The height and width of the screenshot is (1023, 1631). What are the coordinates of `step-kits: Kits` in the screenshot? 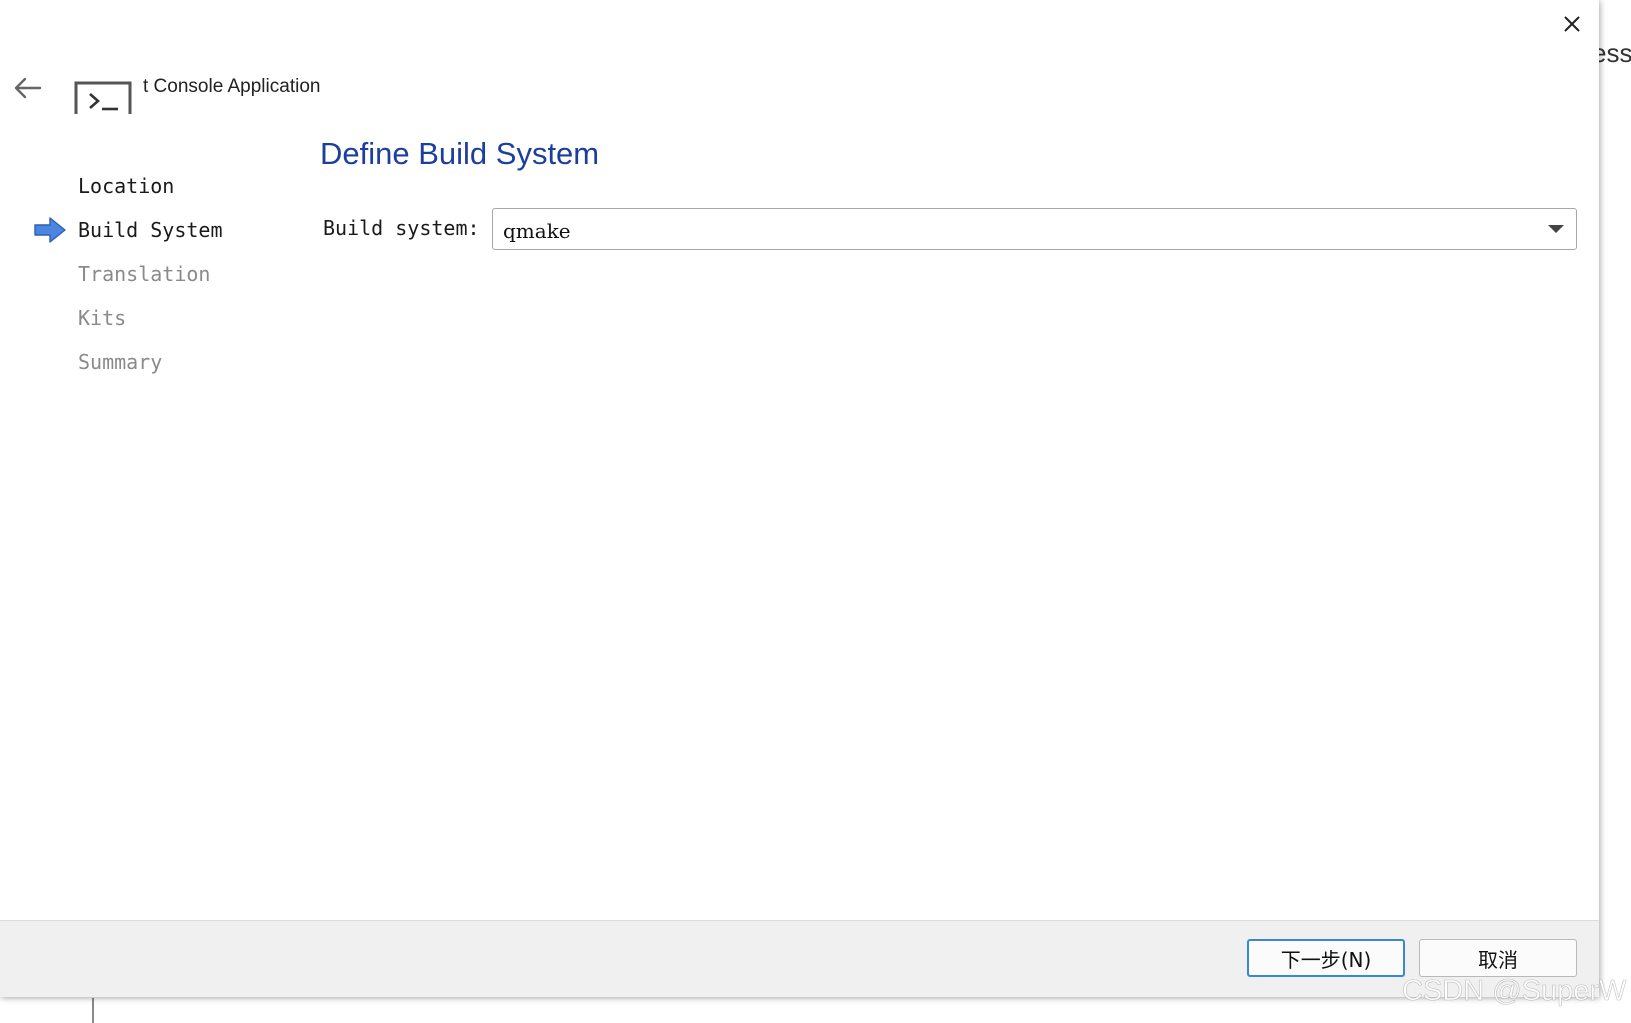 It's located at (102, 318).